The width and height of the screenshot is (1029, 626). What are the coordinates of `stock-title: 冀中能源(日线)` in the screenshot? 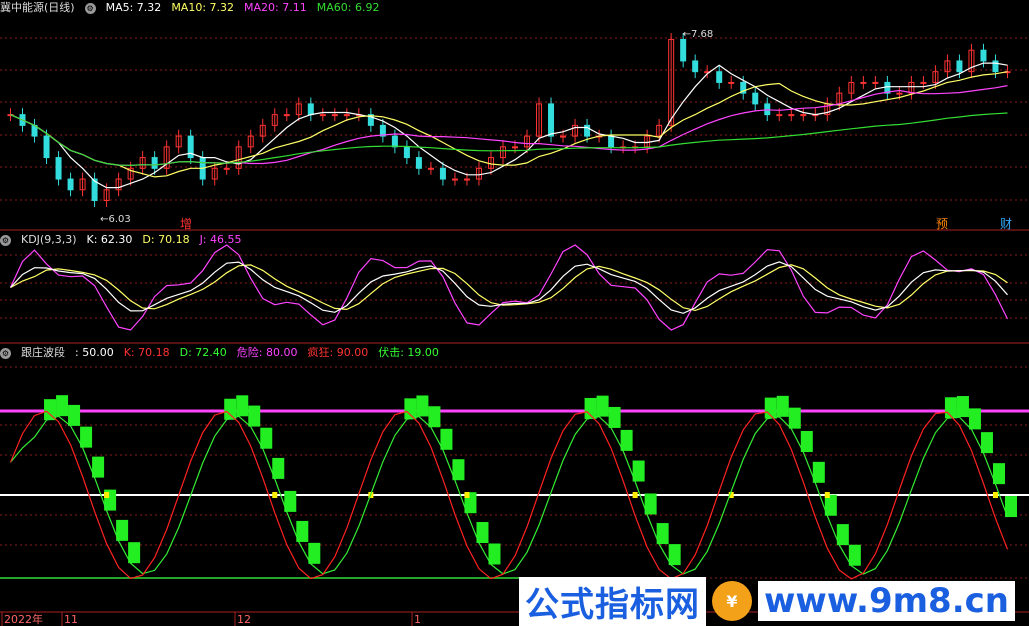 It's located at (37, 7).